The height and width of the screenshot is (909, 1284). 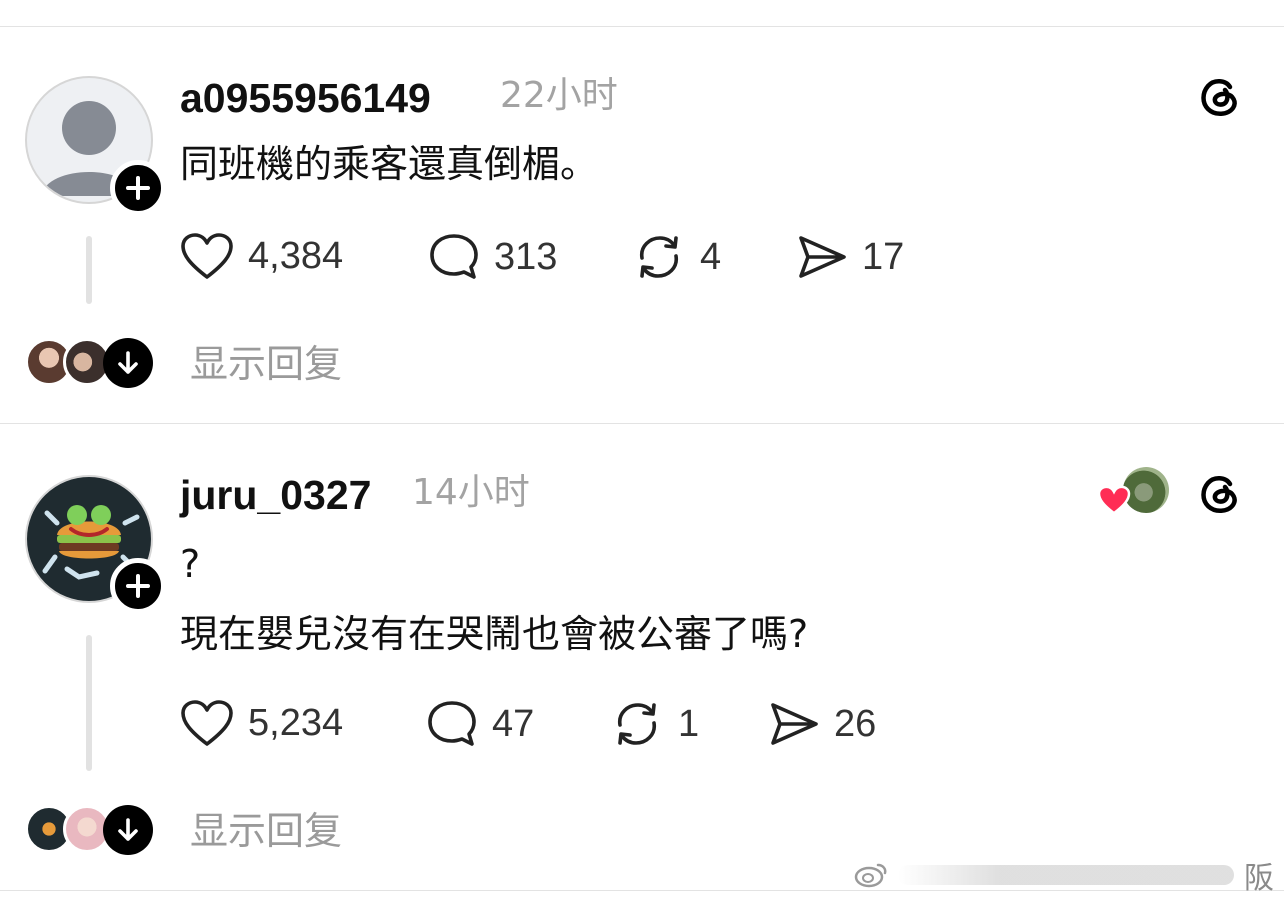 I want to click on like-button: 4,384, so click(x=261, y=256).